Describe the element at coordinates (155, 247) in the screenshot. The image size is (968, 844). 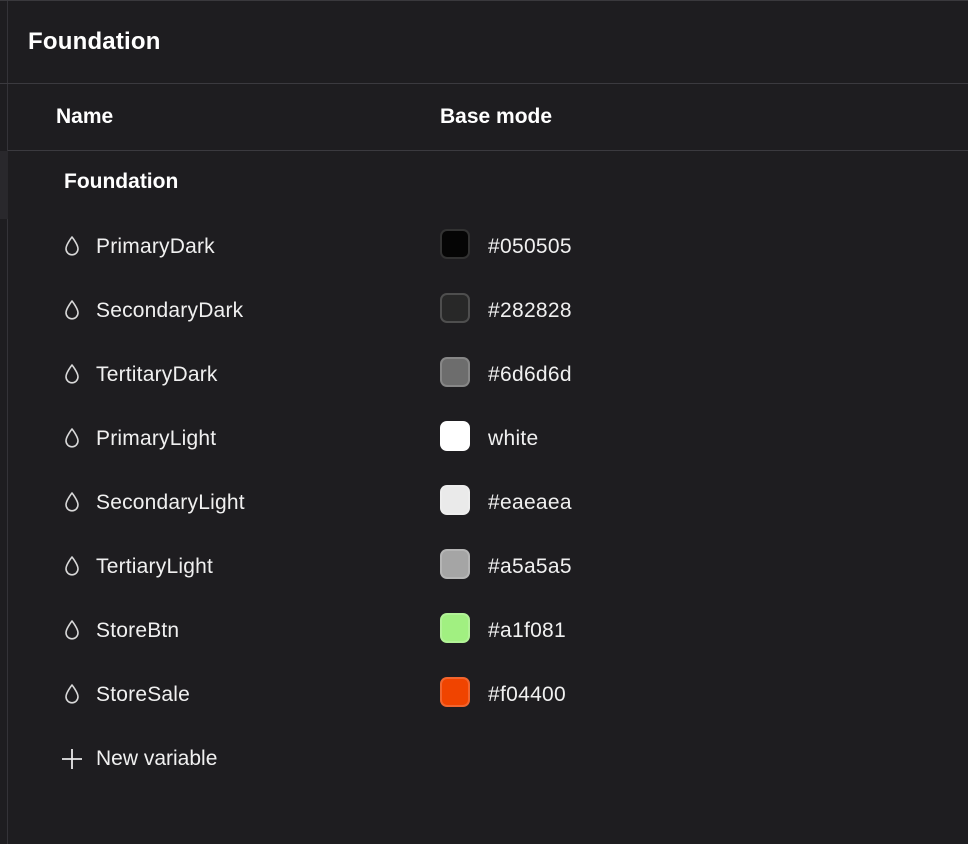
I see `variable-name: PrimaryDark` at that location.